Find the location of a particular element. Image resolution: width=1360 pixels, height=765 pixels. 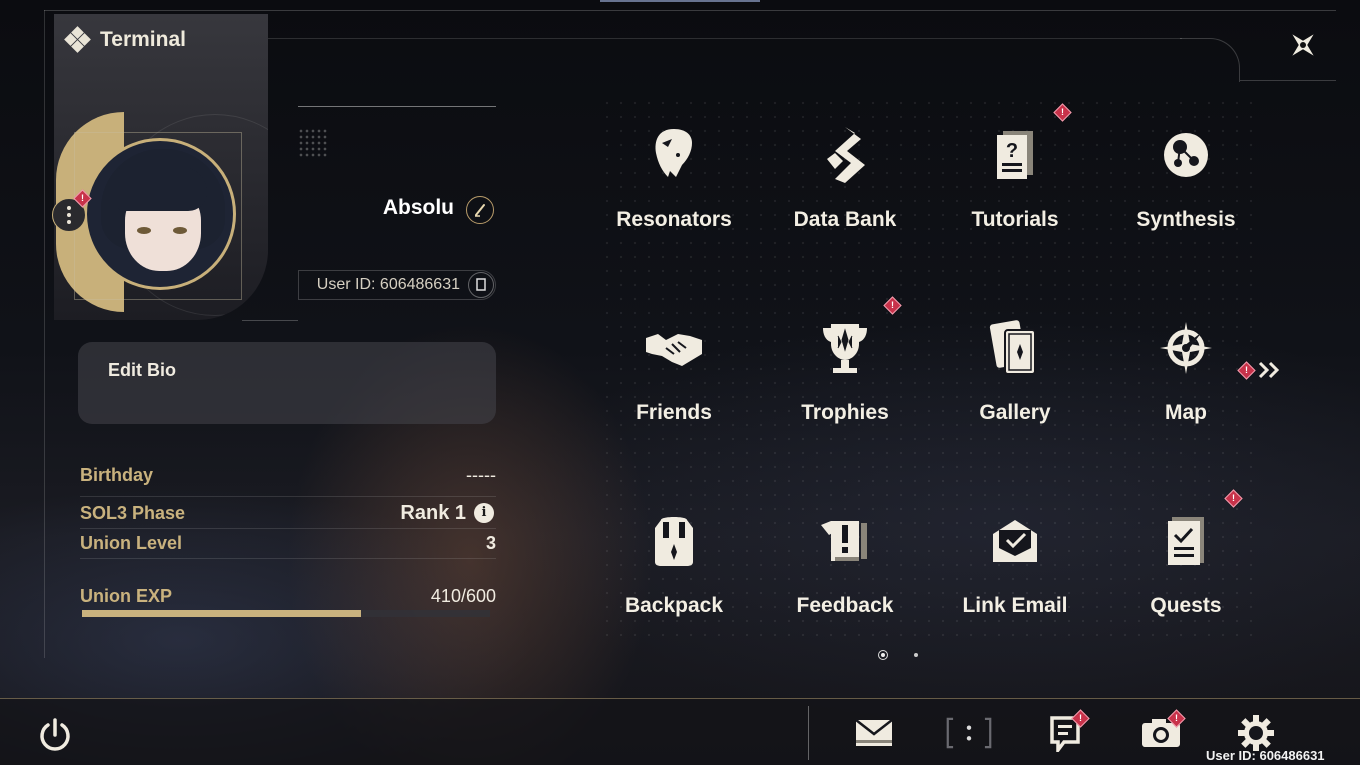

copy-id-button is located at coordinates (481, 285).